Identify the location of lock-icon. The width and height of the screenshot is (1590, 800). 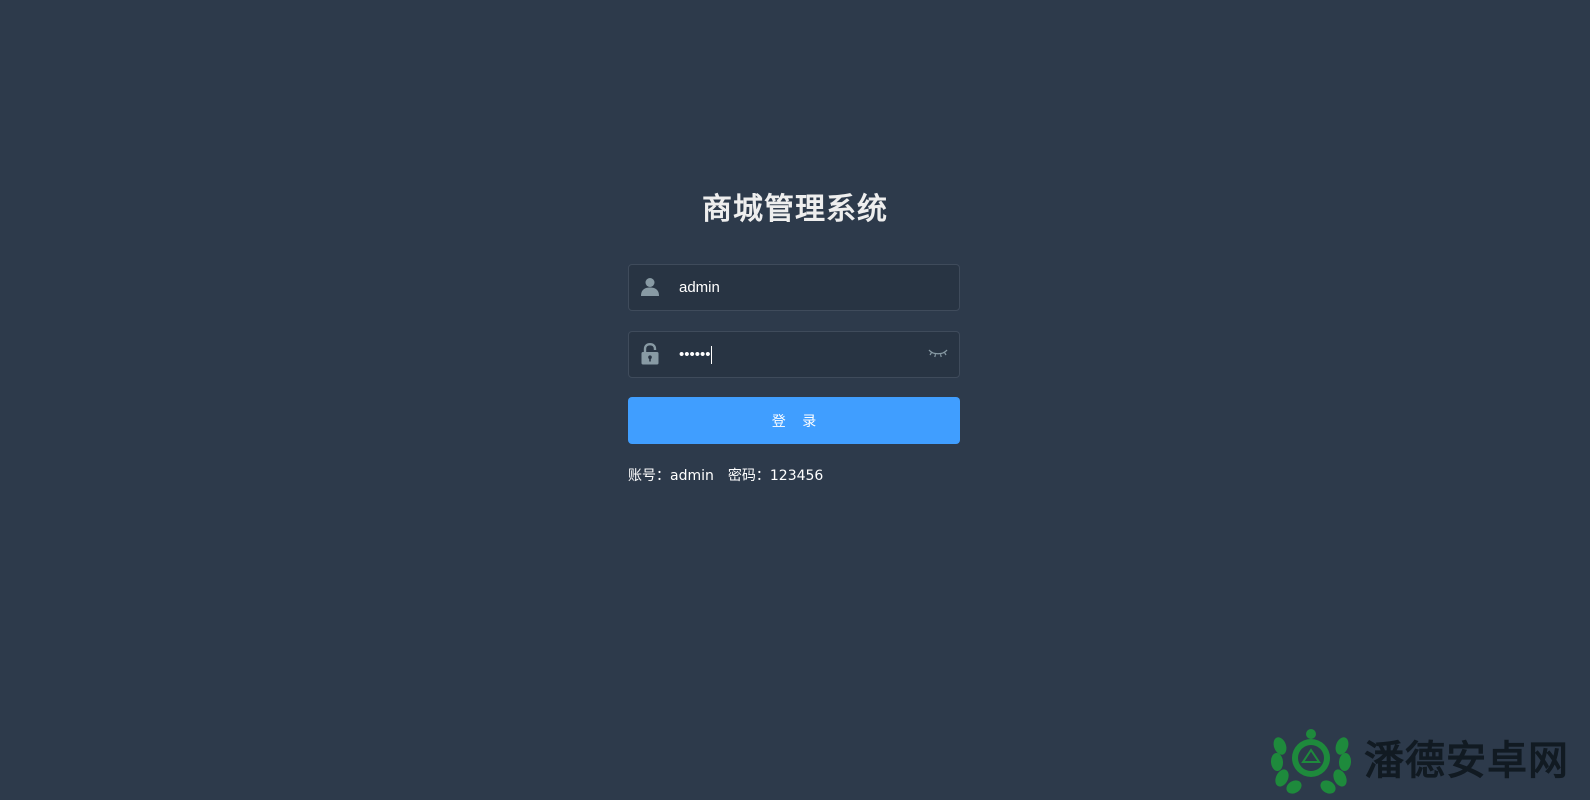
(650, 354).